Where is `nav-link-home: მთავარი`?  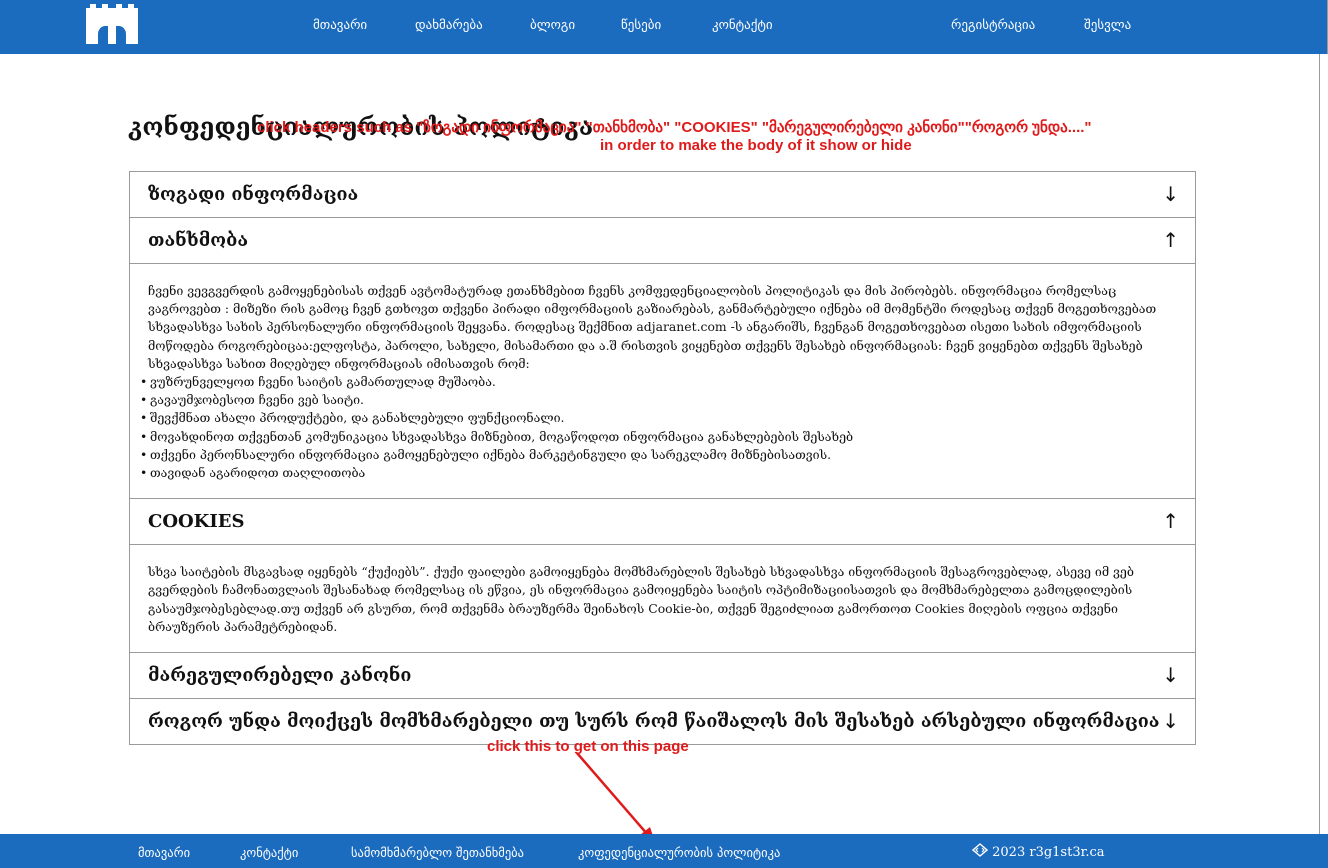
nav-link-home: მთავარი is located at coordinates (340, 25).